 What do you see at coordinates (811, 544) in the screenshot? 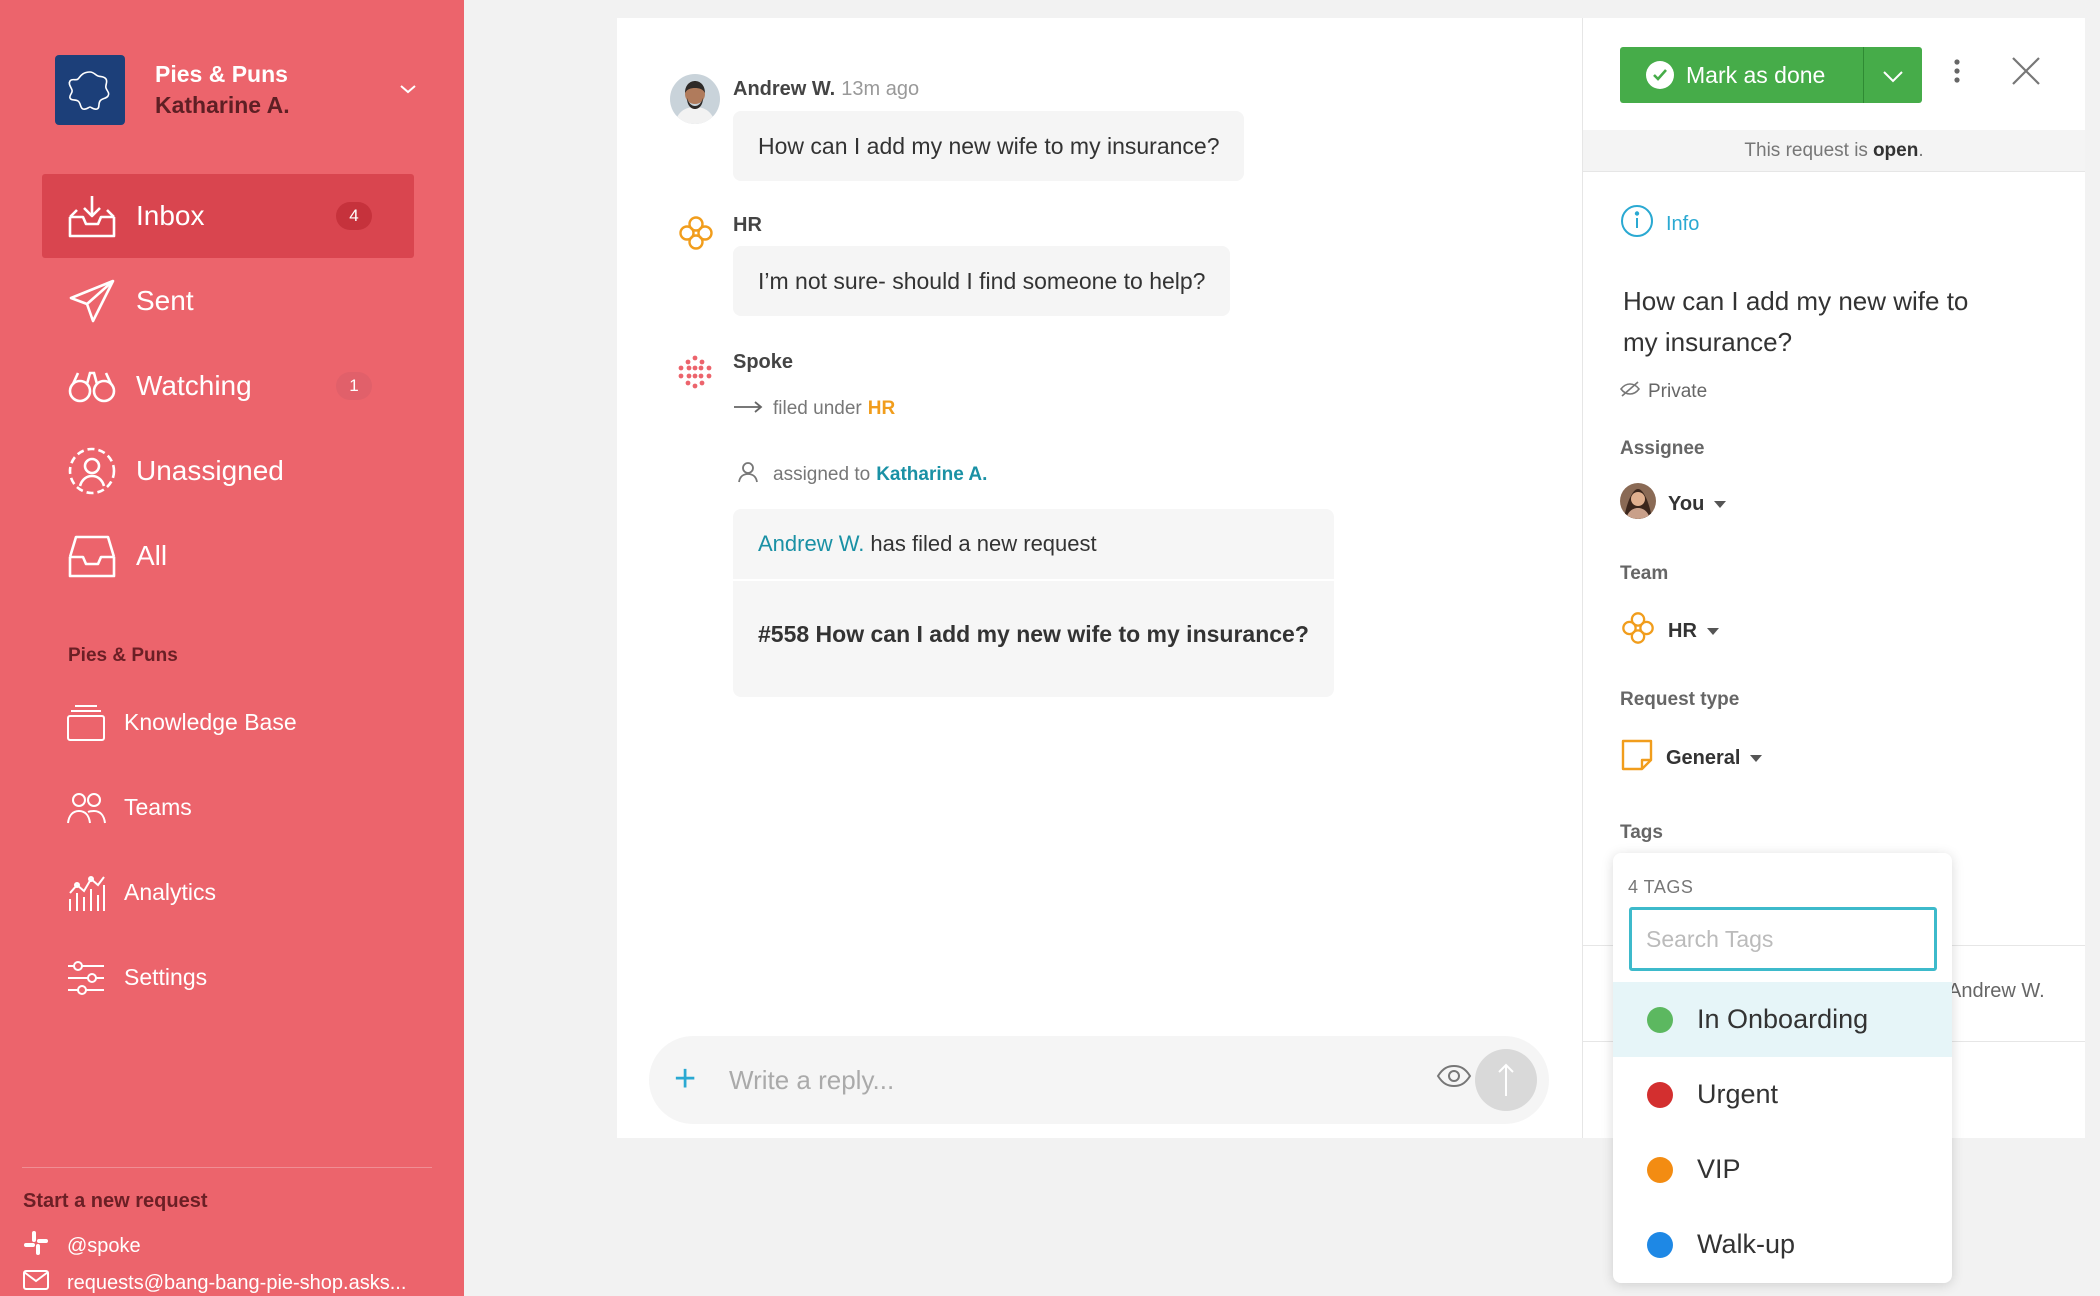
I see `requester-link: Andrew W.` at bounding box center [811, 544].